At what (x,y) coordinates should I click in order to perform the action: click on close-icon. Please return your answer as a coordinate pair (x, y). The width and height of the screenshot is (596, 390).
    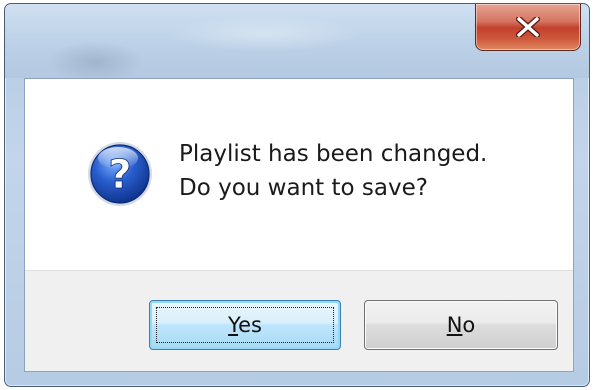
    Looking at the image, I should click on (528, 27).